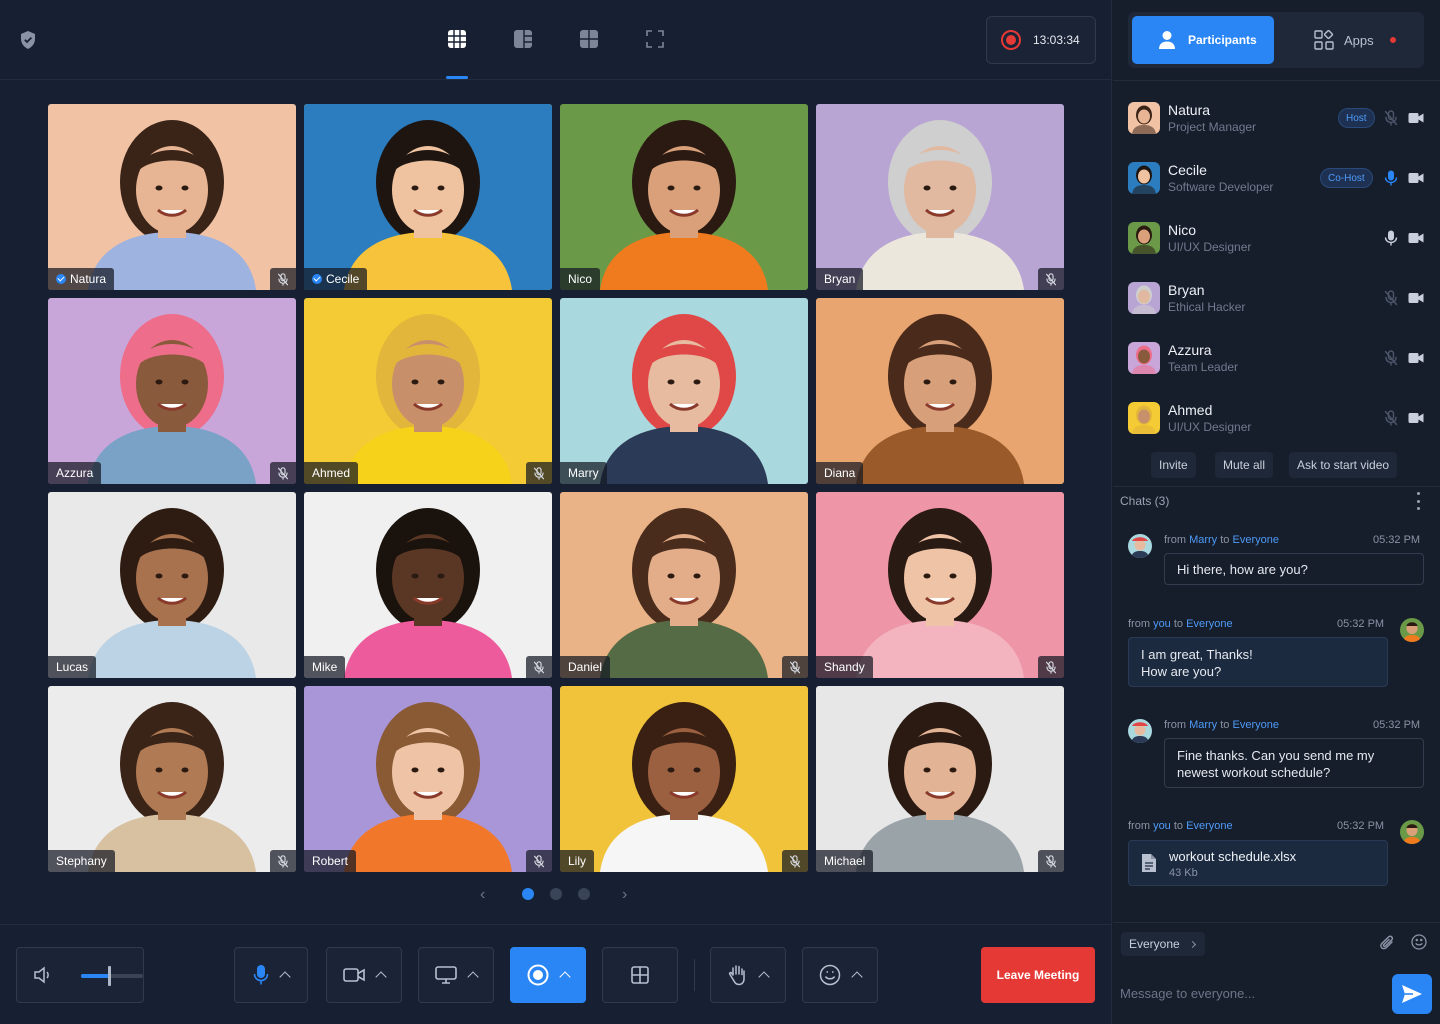  I want to click on participant-name-tag: Ahmed, so click(331, 473).